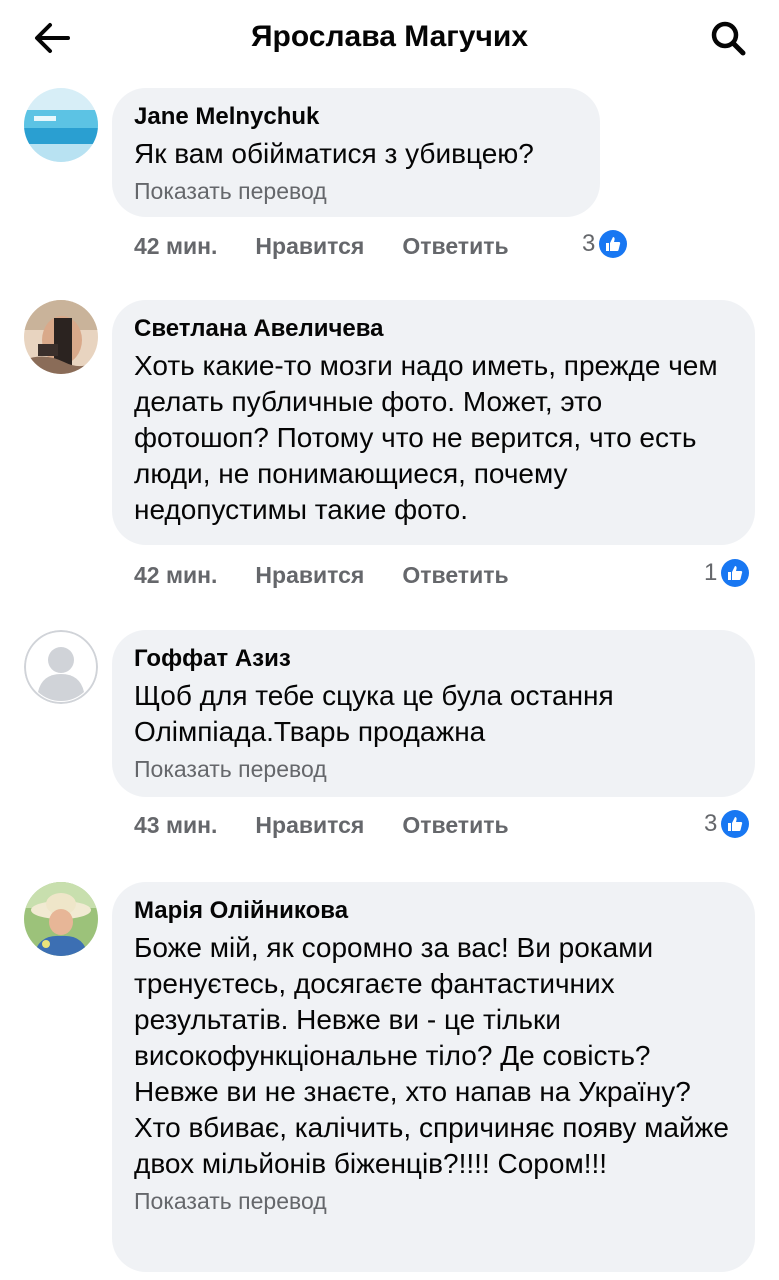  I want to click on comment-author: Марія Олійникова, so click(433, 911).